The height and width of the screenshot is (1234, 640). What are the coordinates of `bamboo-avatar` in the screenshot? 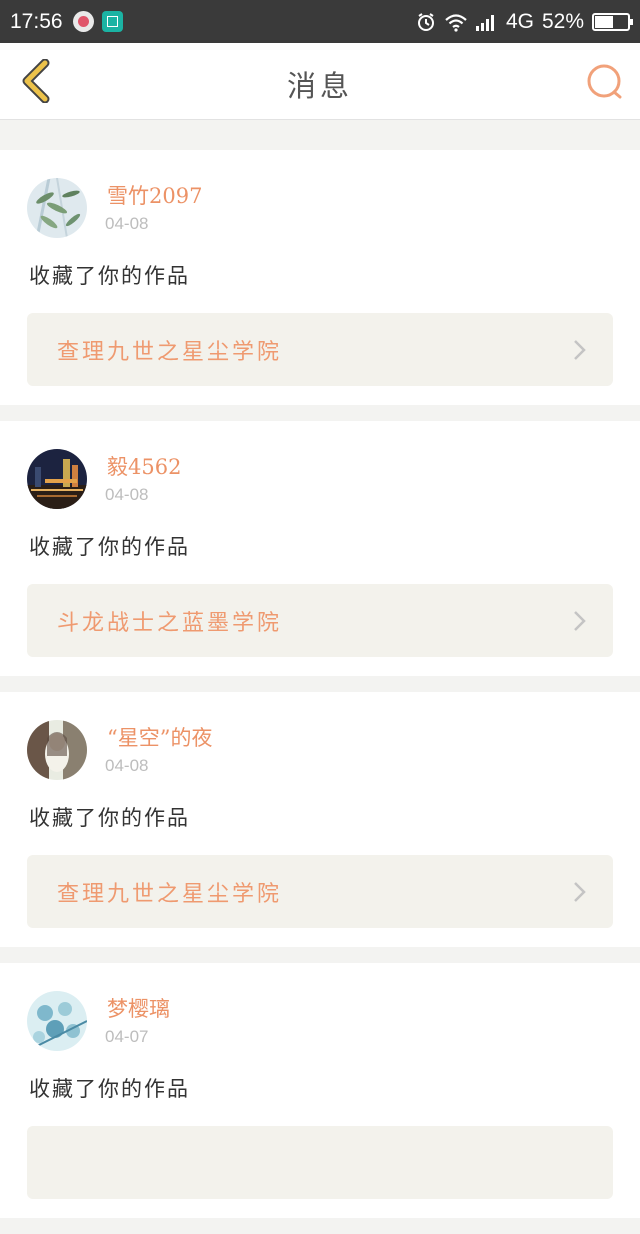 It's located at (57, 208).